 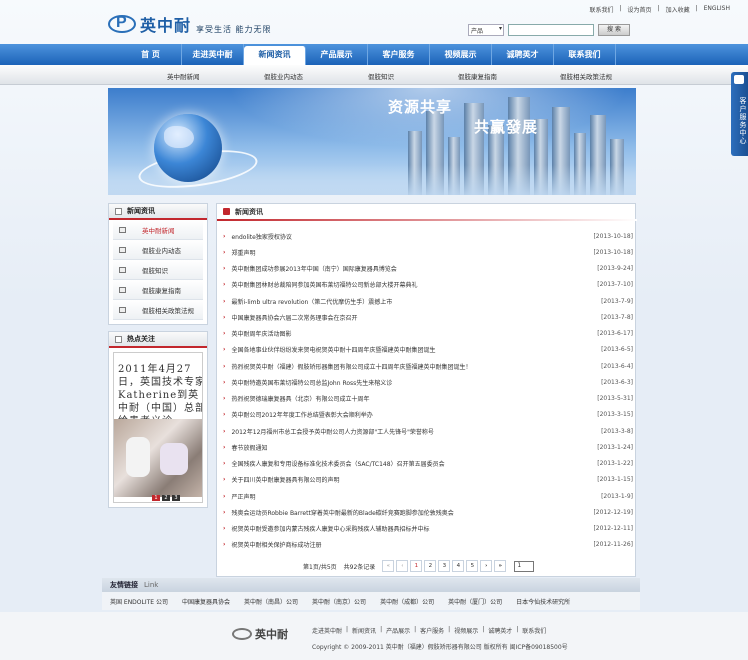 I want to click on customer-service-float: 客户服务中心, so click(x=739, y=114).